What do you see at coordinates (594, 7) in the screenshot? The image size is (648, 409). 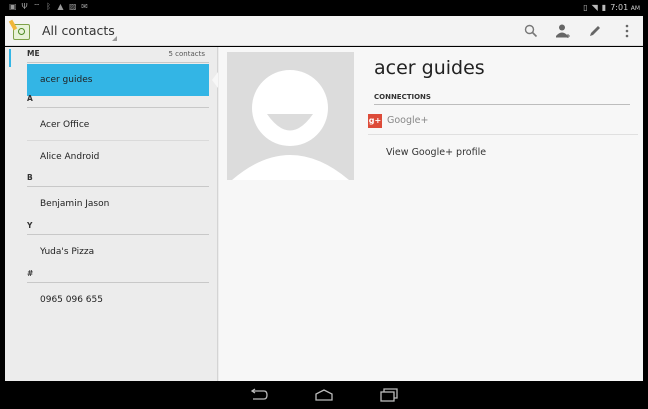 I see `wifi-signal-icon: ◥` at bounding box center [594, 7].